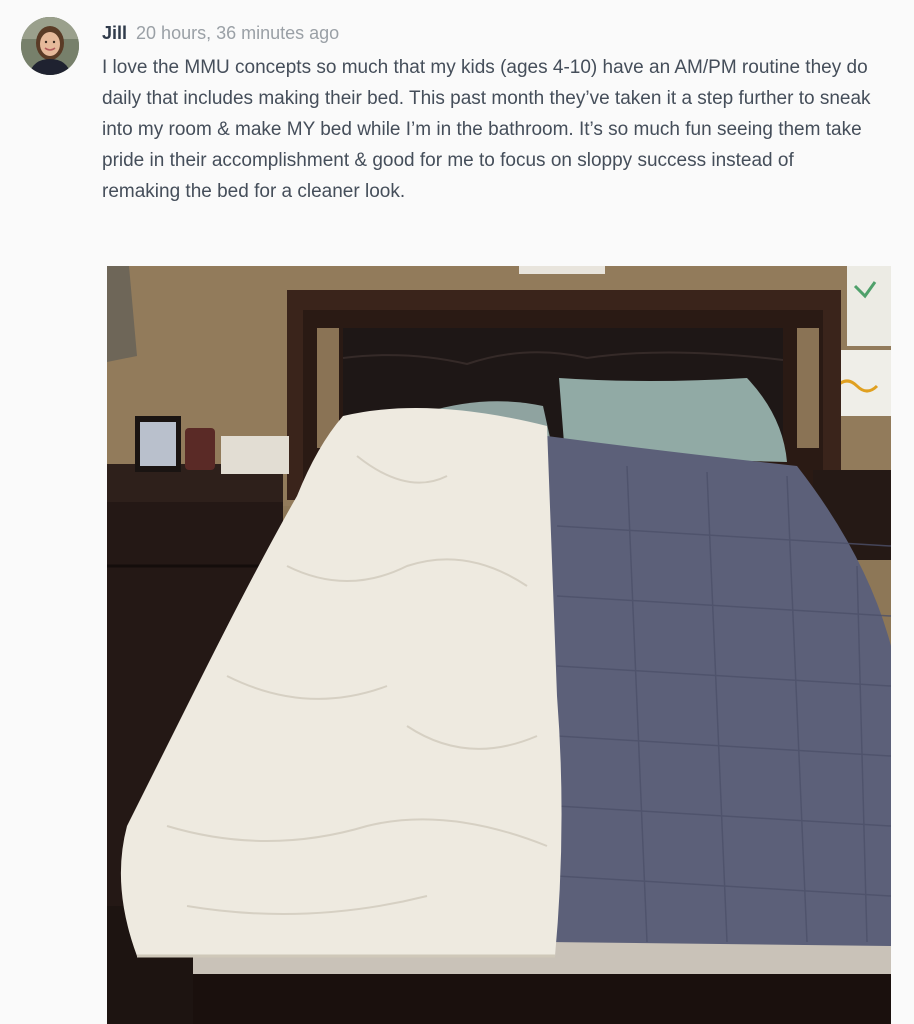 This screenshot has height=1024, width=914. I want to click on author-name: Jill, so click(114, 33).